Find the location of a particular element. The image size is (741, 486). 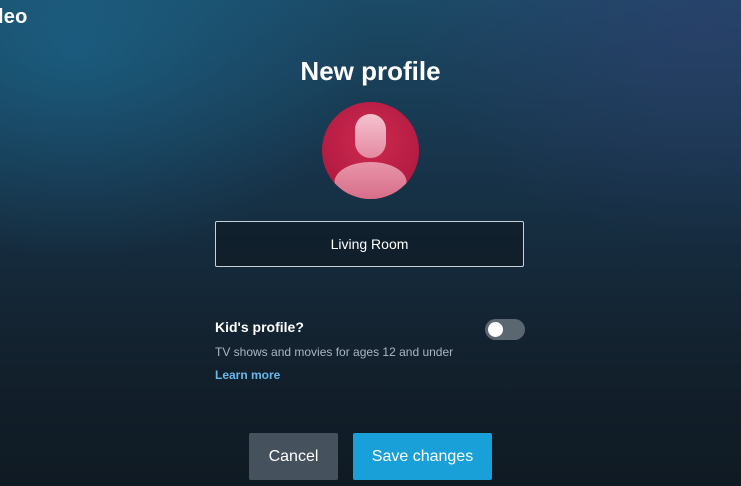

page-title: New profile is located at coordinates (370, 71).